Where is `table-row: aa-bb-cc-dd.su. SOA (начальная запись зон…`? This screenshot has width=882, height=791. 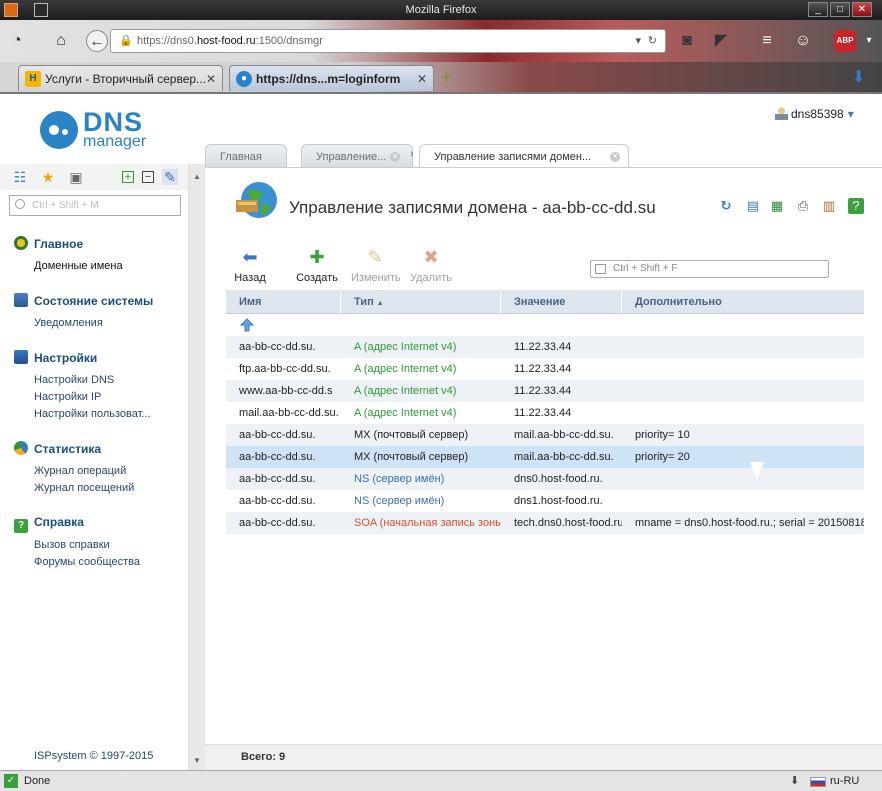 table-row: aa-bb-cc-dd.su. SOA (начальная запись зон… is located at coordinates (545, 523).